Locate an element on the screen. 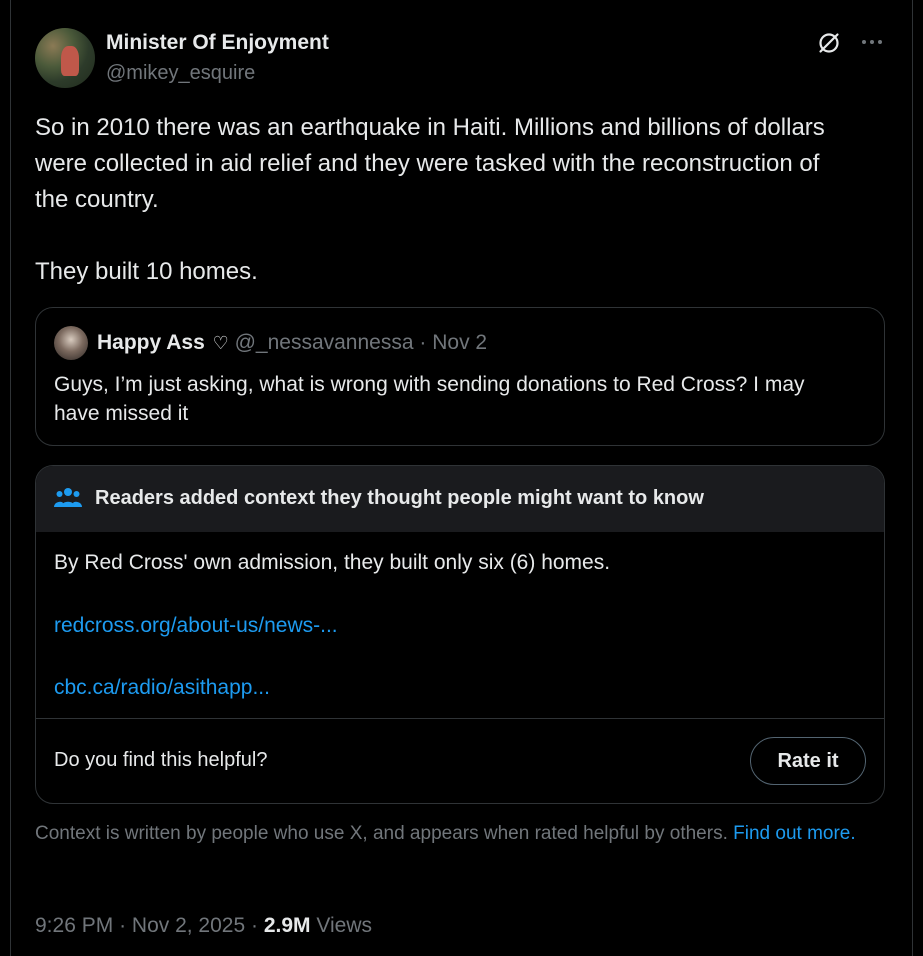 This screenshot has width=923, height=956. quoted-author-handle: @_nessavannessa is located at coordinates (324, 342).